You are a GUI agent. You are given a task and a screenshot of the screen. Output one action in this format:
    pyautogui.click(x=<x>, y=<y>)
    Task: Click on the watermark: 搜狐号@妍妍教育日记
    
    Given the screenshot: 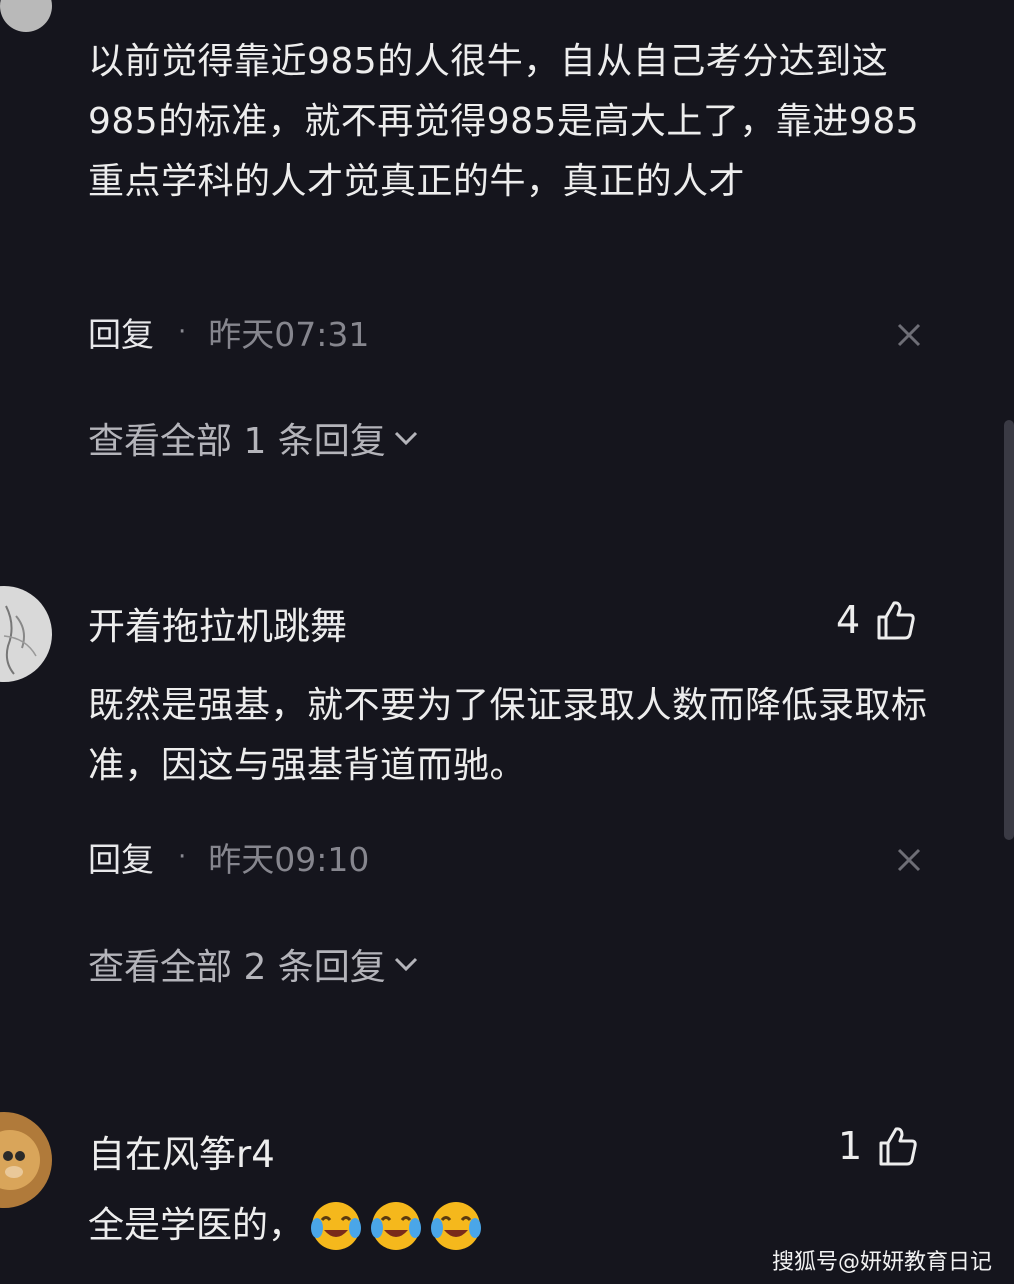 What is the action you would take?
    pyautogui.click(x=881, y=1262)
    